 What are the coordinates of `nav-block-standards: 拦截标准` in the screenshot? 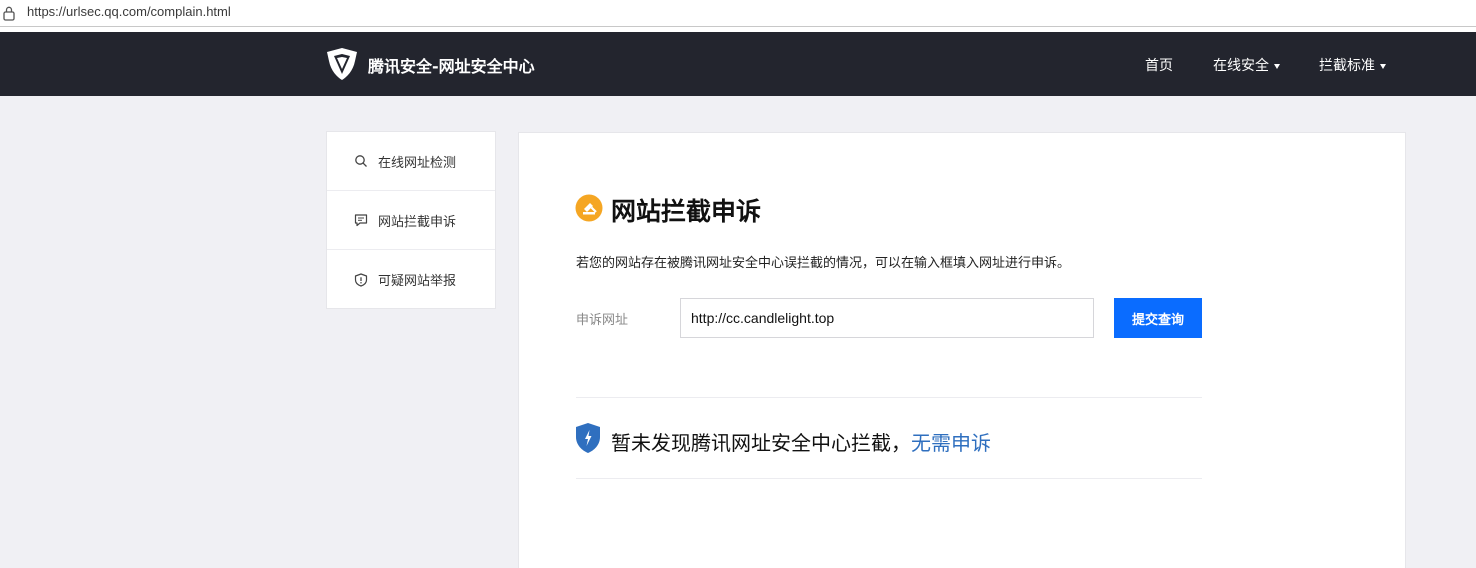 It's located at (1352, 65).